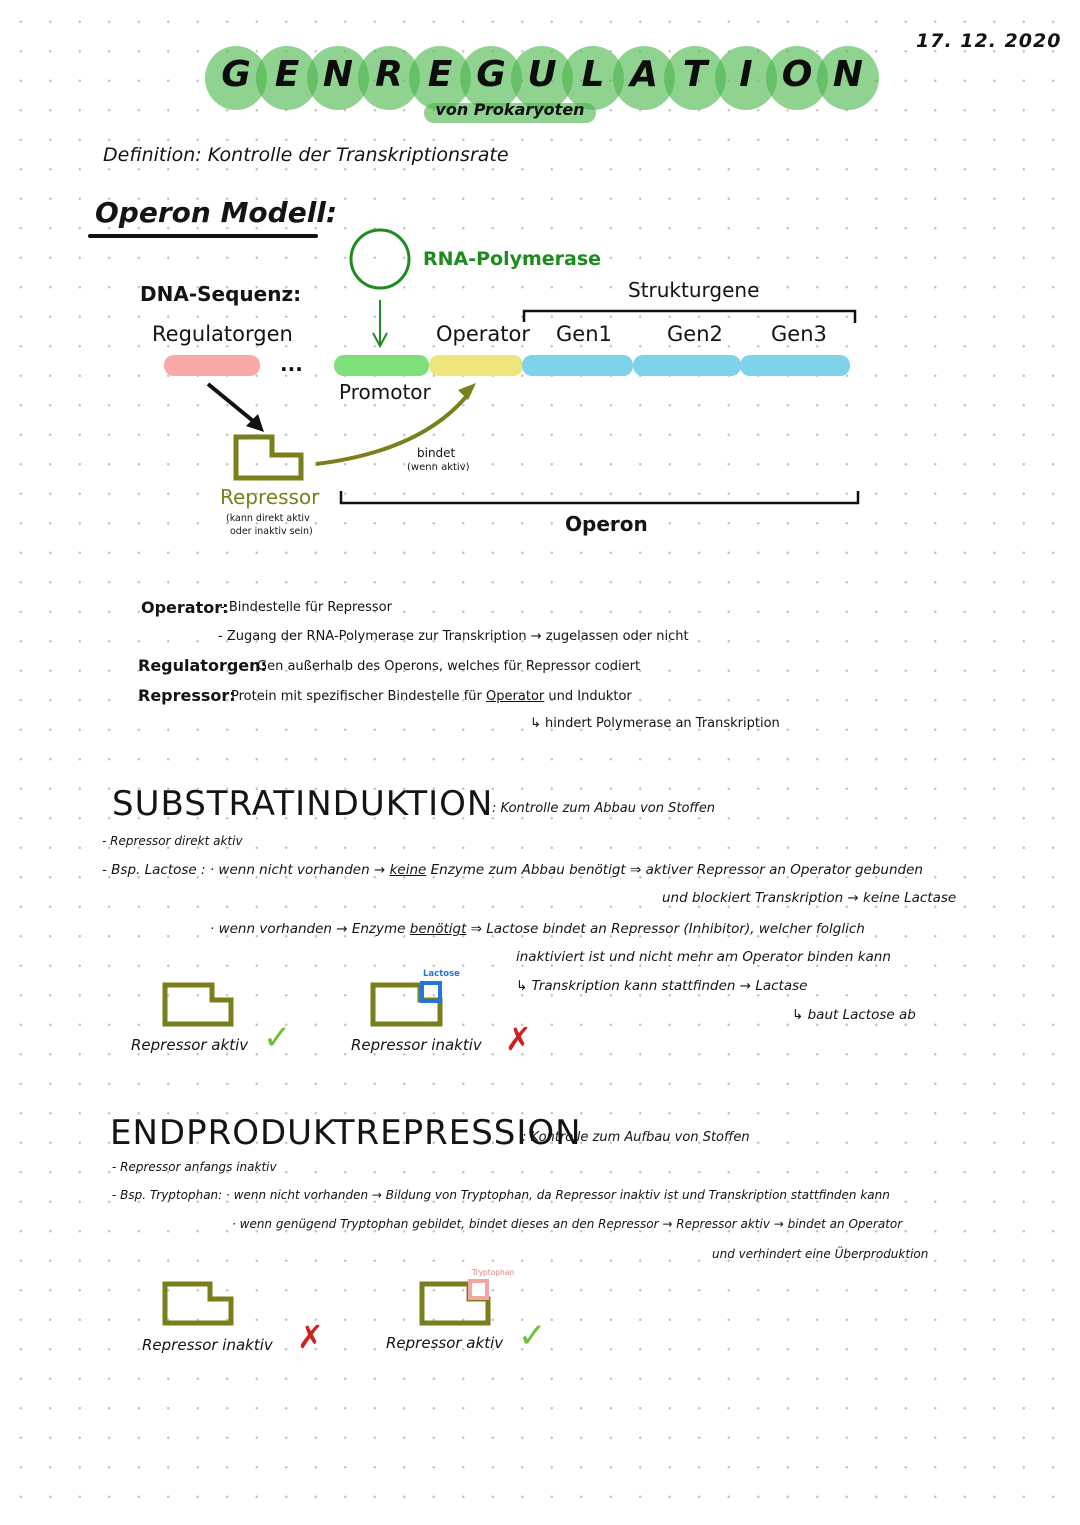  I want to click on repressor-shape, so click(268, 457).